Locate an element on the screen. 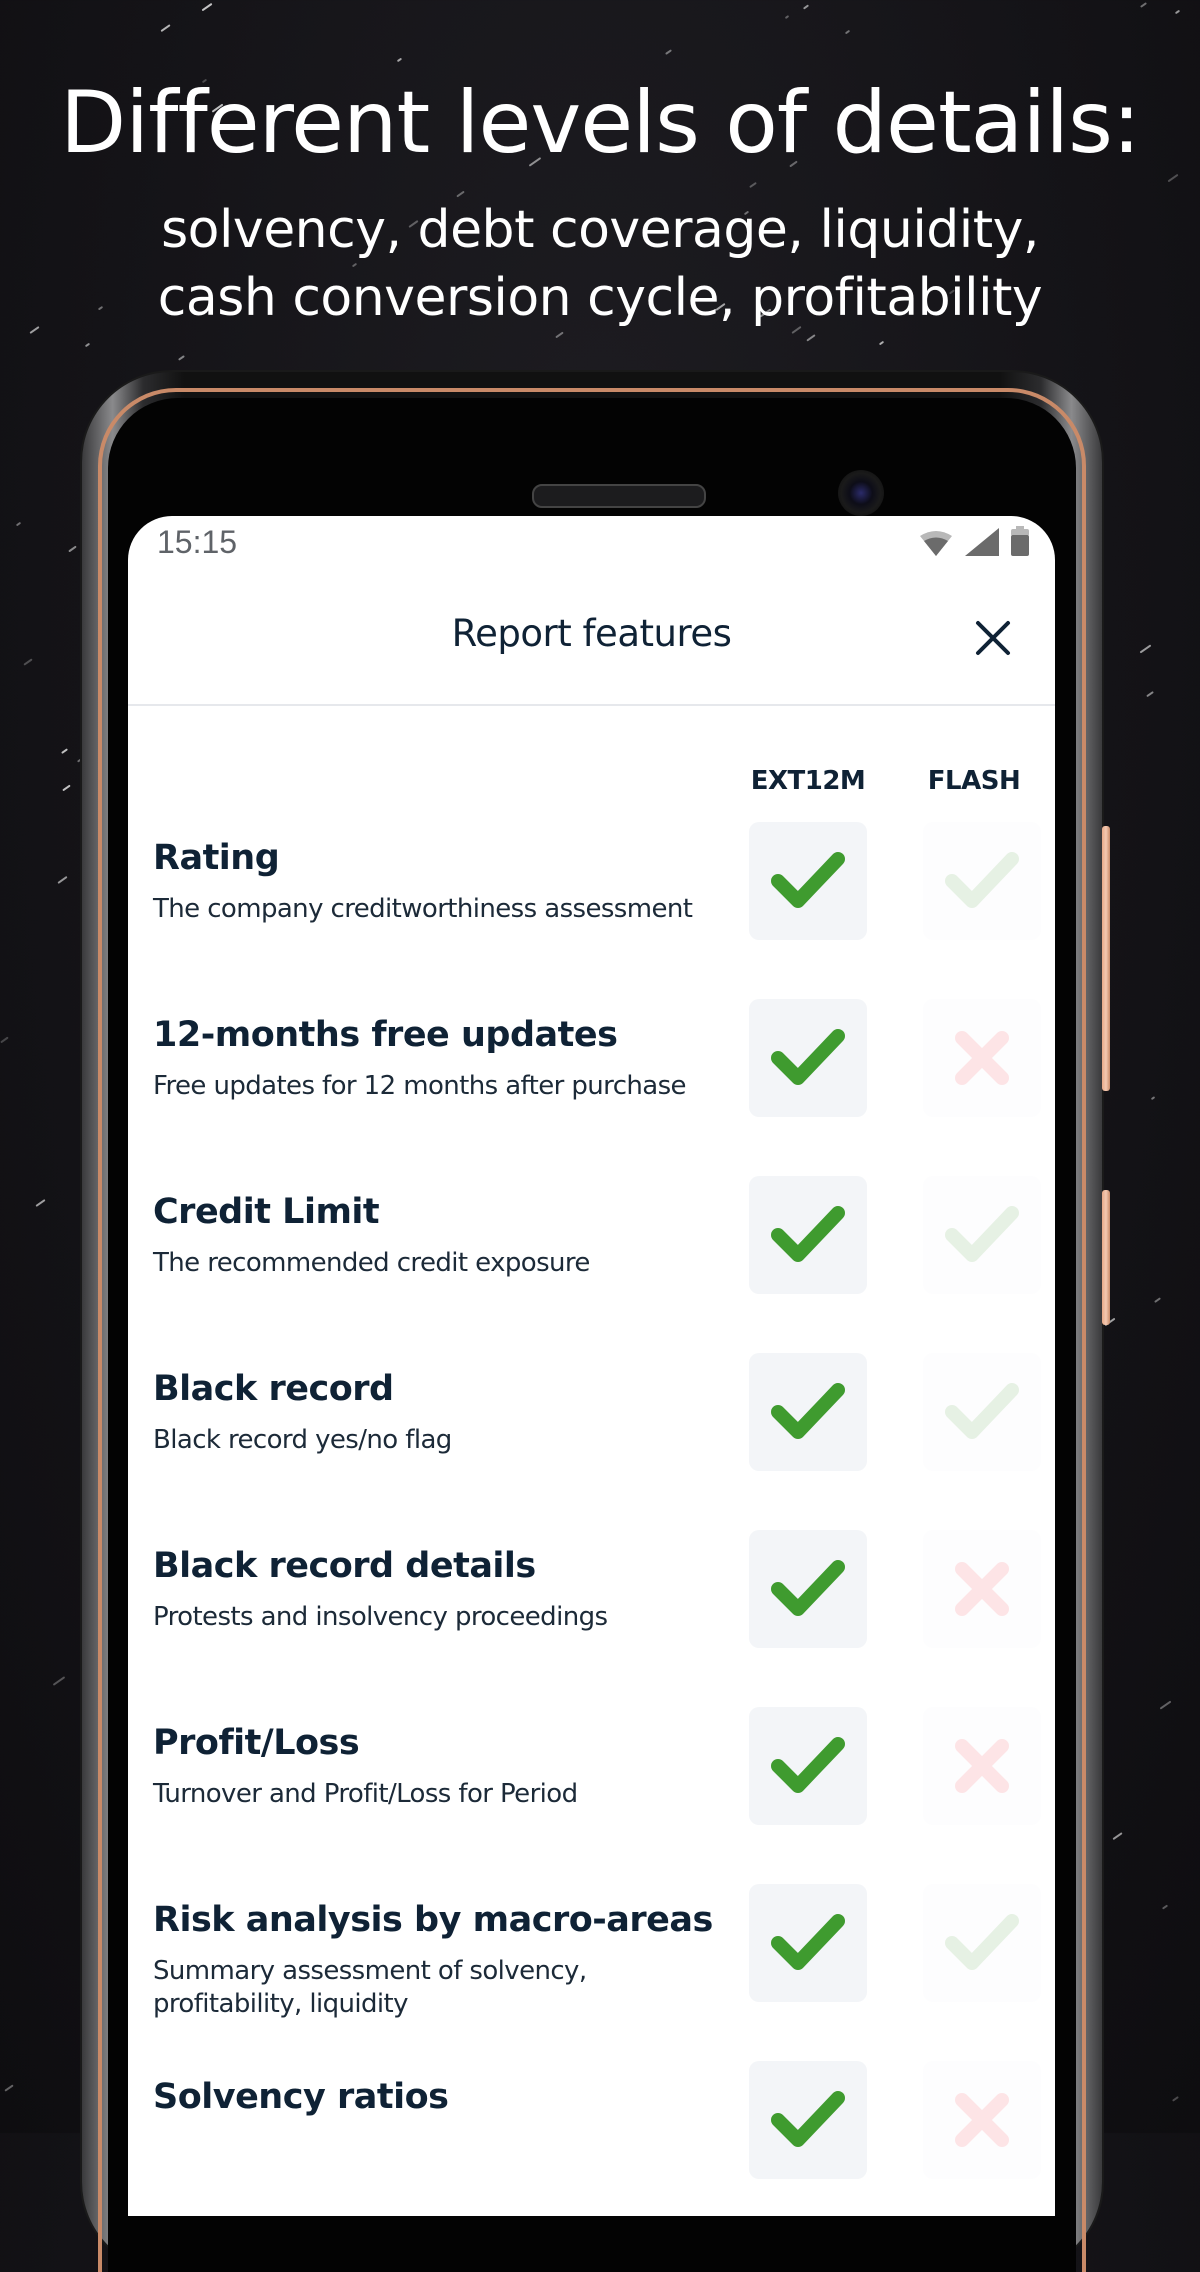 The image size is (1200, 2272). feature-title: Rating is located at coordinates (216, 858).